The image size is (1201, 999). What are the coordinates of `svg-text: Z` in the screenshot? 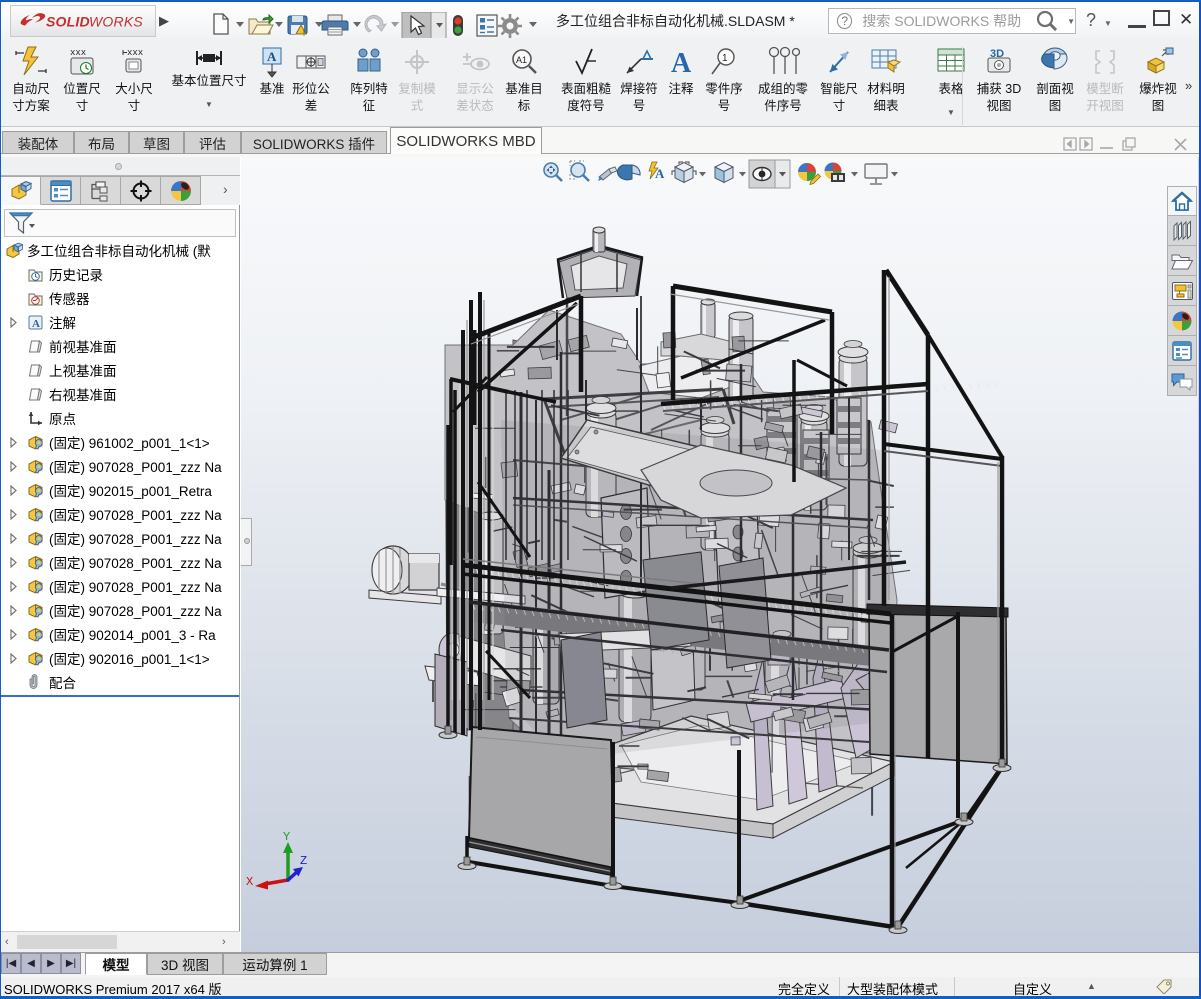 It's located at (303, 861).